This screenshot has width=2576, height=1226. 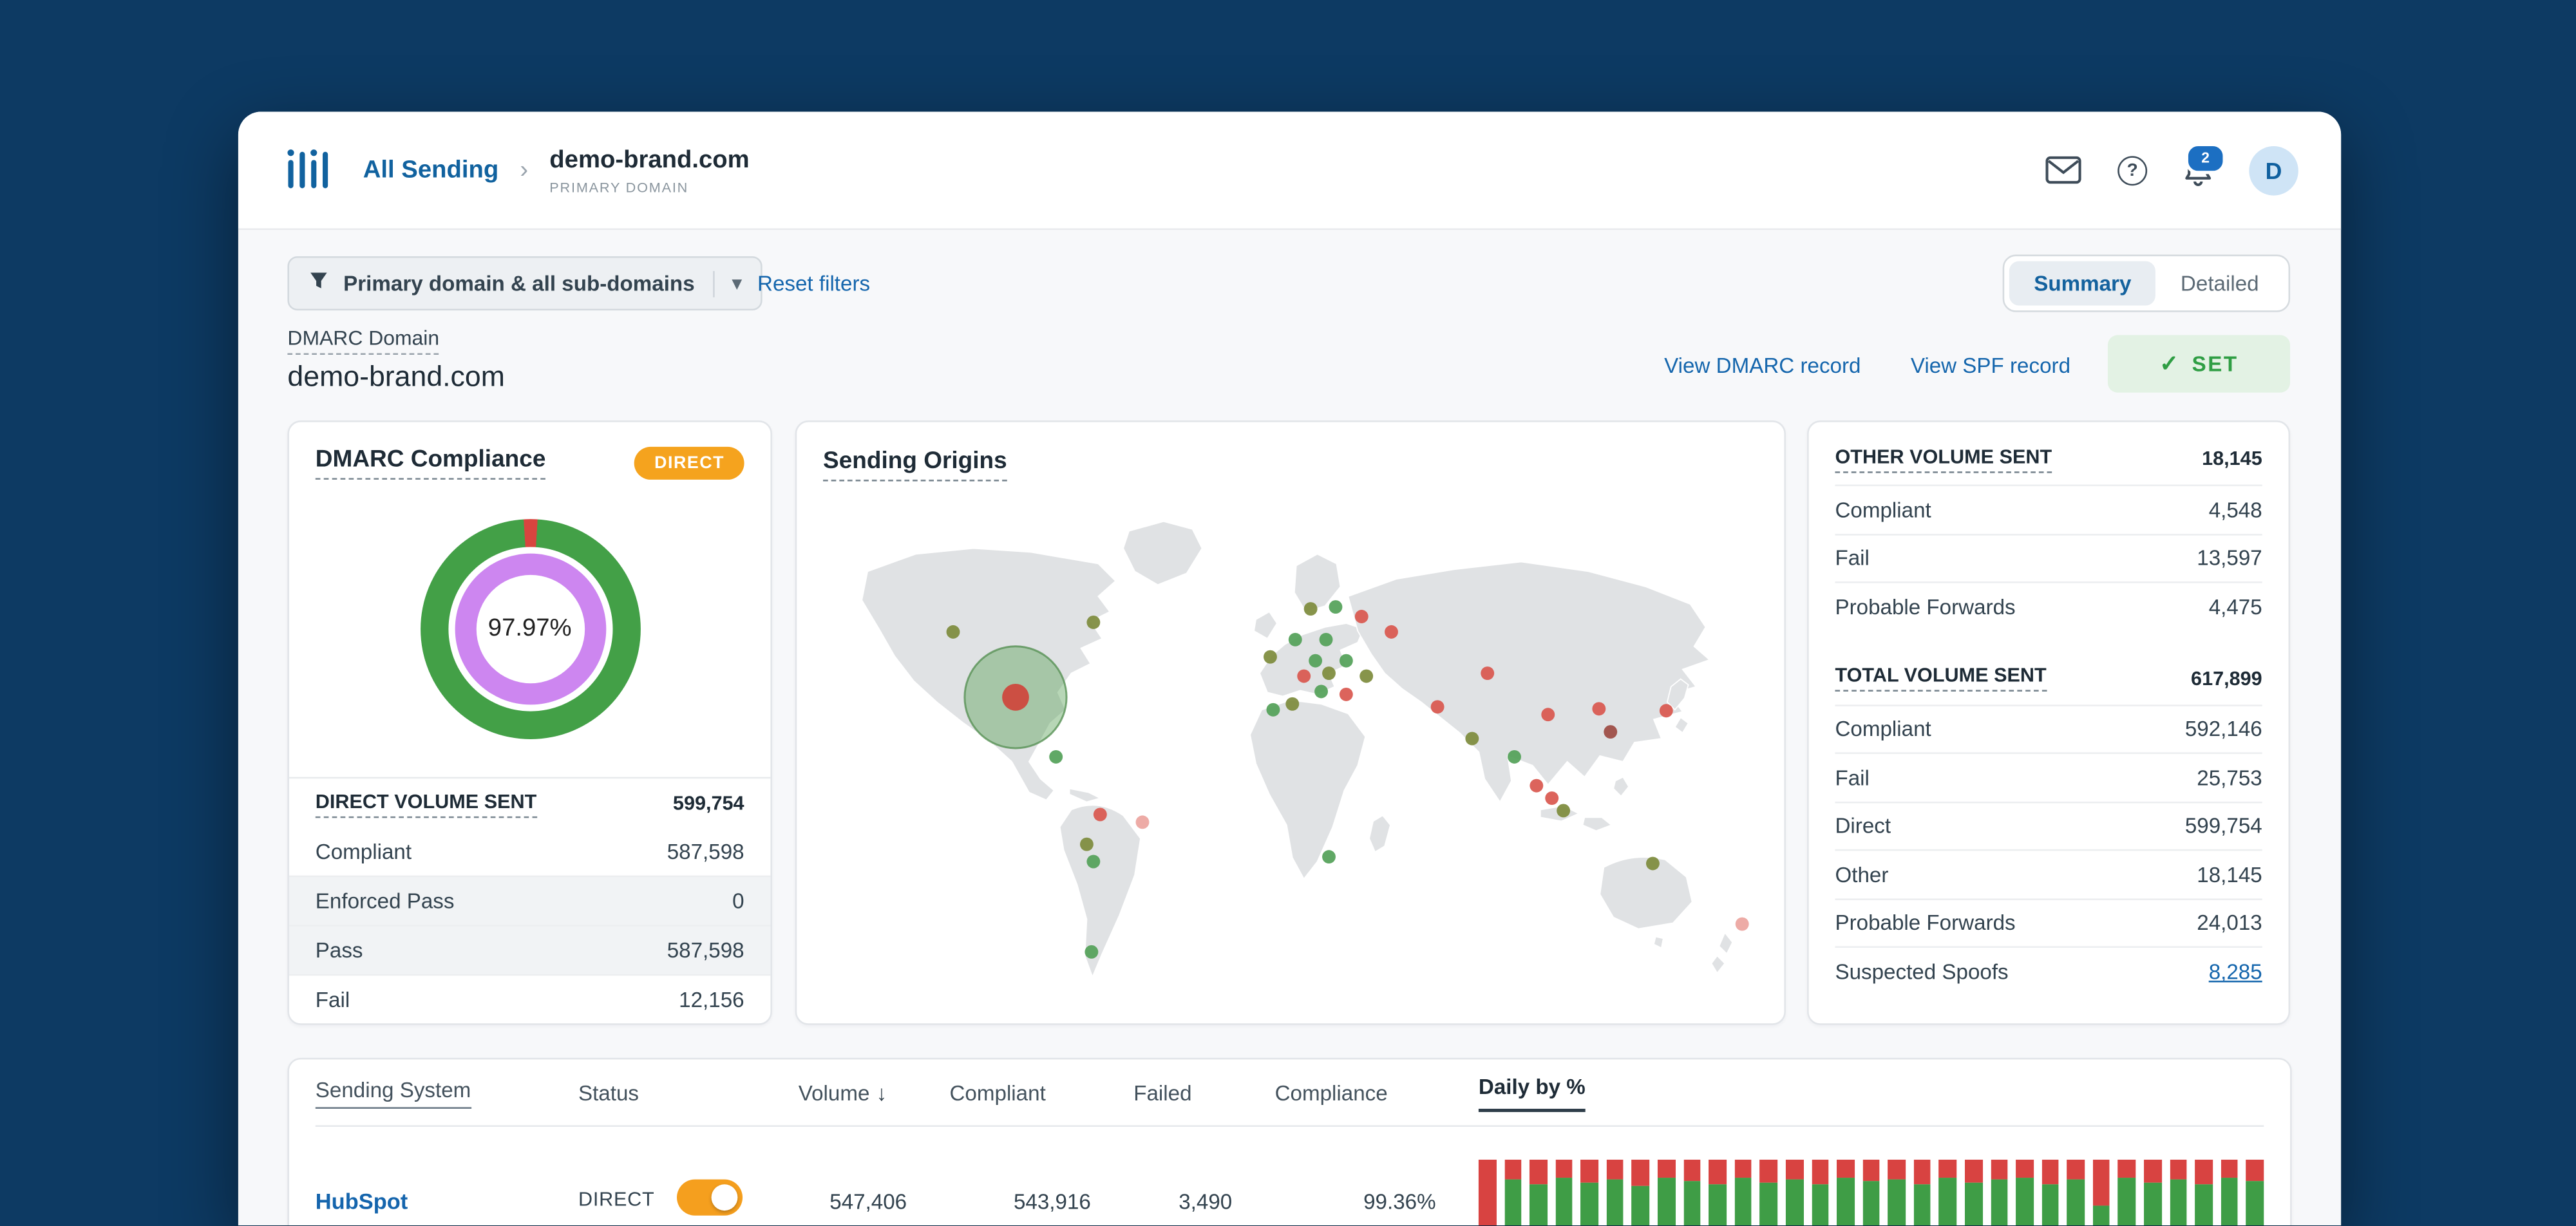 I want to click on row-label: Fail, so click(x=1853, y=777).